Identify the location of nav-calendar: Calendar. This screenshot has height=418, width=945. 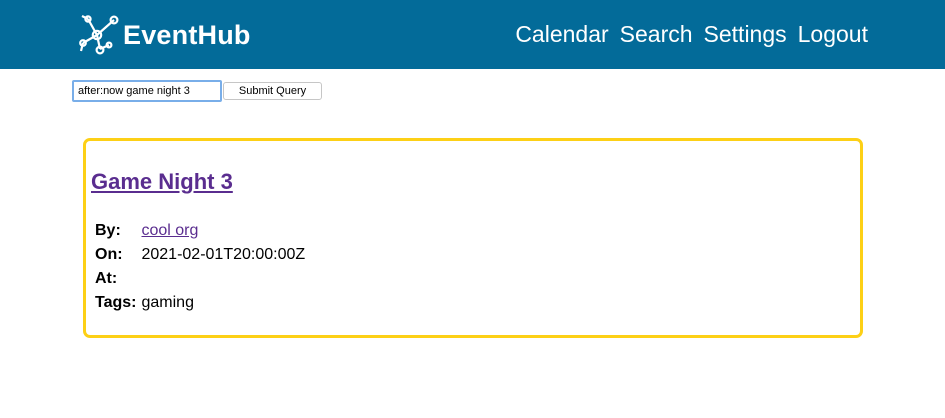
(561, 34).